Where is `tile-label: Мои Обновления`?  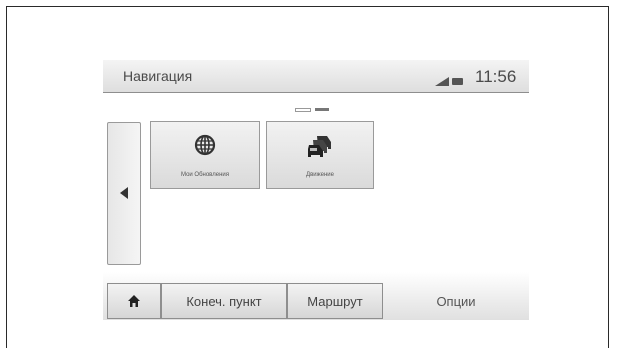
tile-label: Мои Обновления is located at coordinates (205, 175).